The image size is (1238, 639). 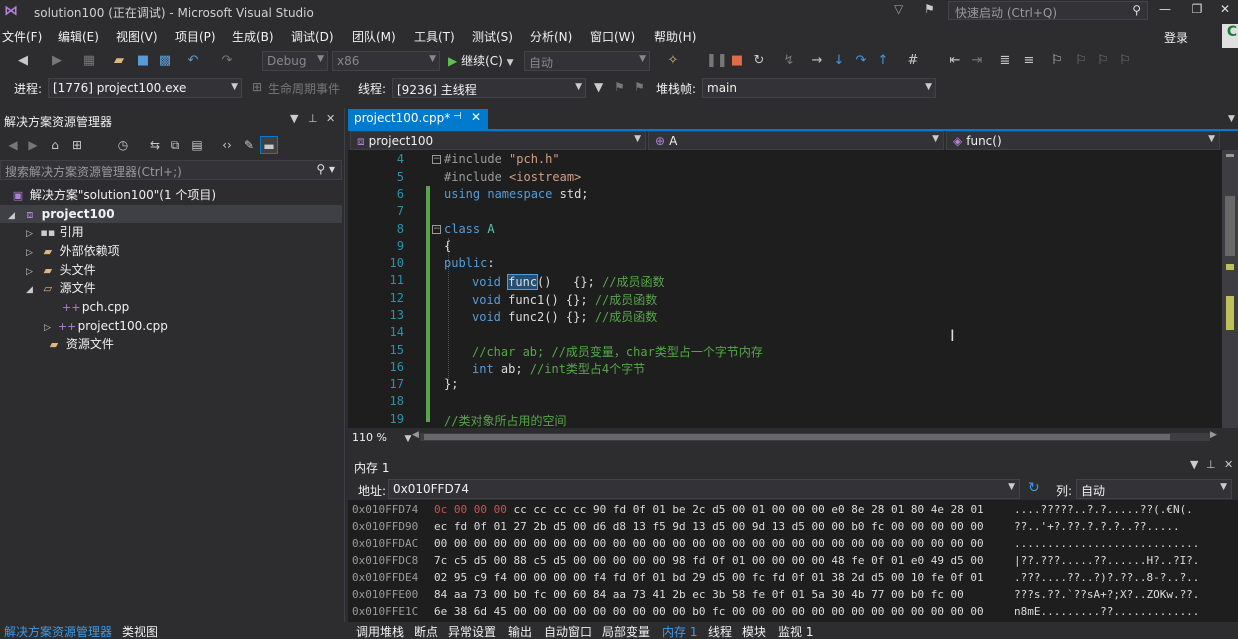 I want to click on undo-icon: ↶, so click(x=193, y=61).